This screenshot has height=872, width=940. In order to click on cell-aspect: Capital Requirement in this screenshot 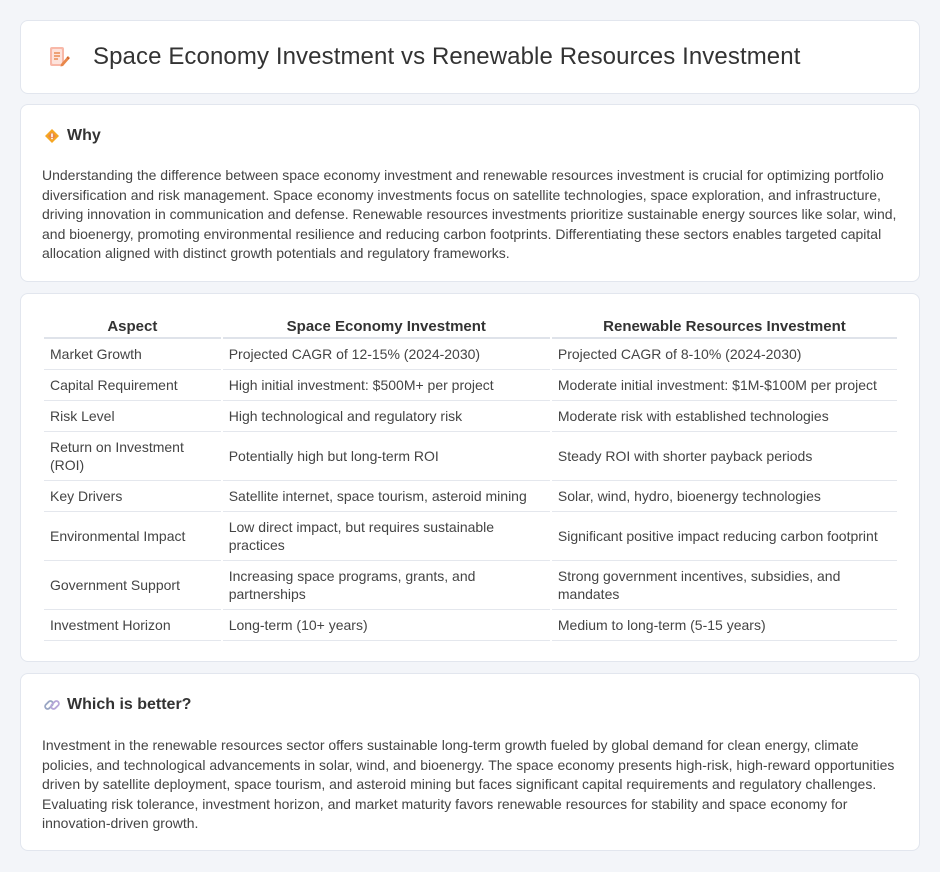, I will do `click(132, 385)`.